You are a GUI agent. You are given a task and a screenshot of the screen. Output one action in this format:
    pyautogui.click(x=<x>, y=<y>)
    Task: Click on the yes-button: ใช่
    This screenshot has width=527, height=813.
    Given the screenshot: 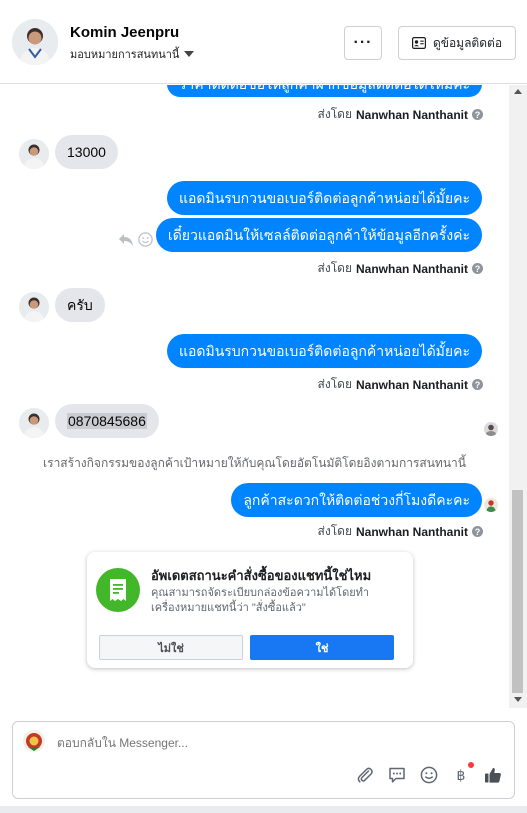 What is the action you would take?
    pyautogui.click(x=322, y=647)
    